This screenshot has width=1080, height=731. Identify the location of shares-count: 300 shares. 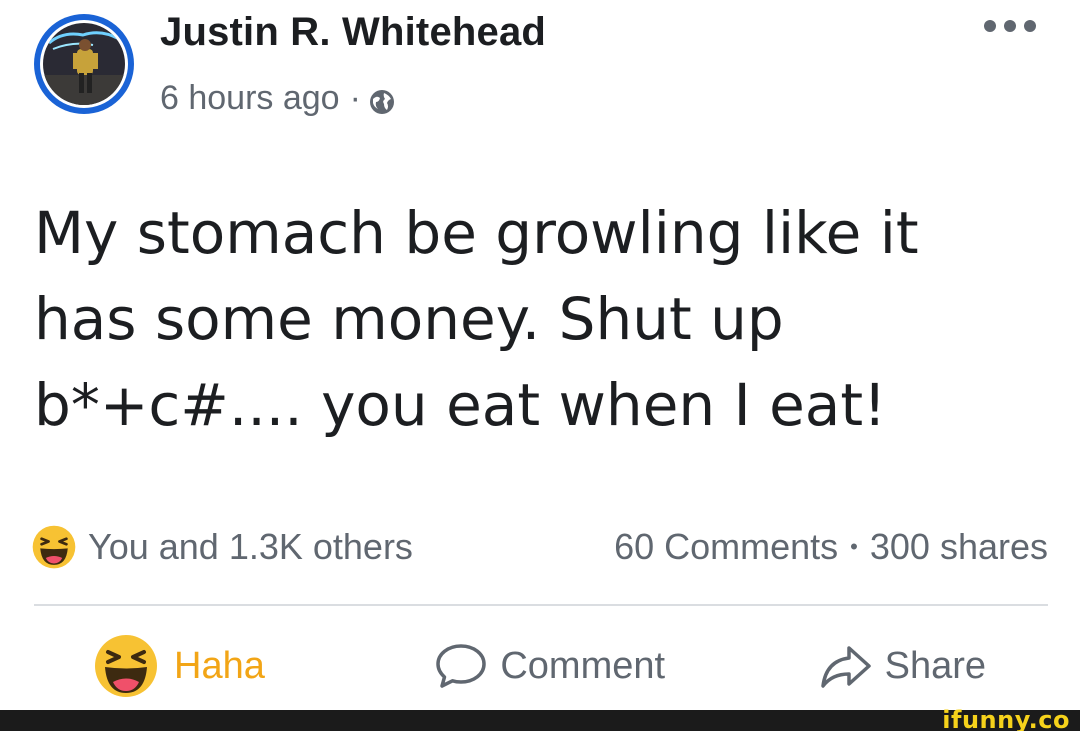
(959, 547).